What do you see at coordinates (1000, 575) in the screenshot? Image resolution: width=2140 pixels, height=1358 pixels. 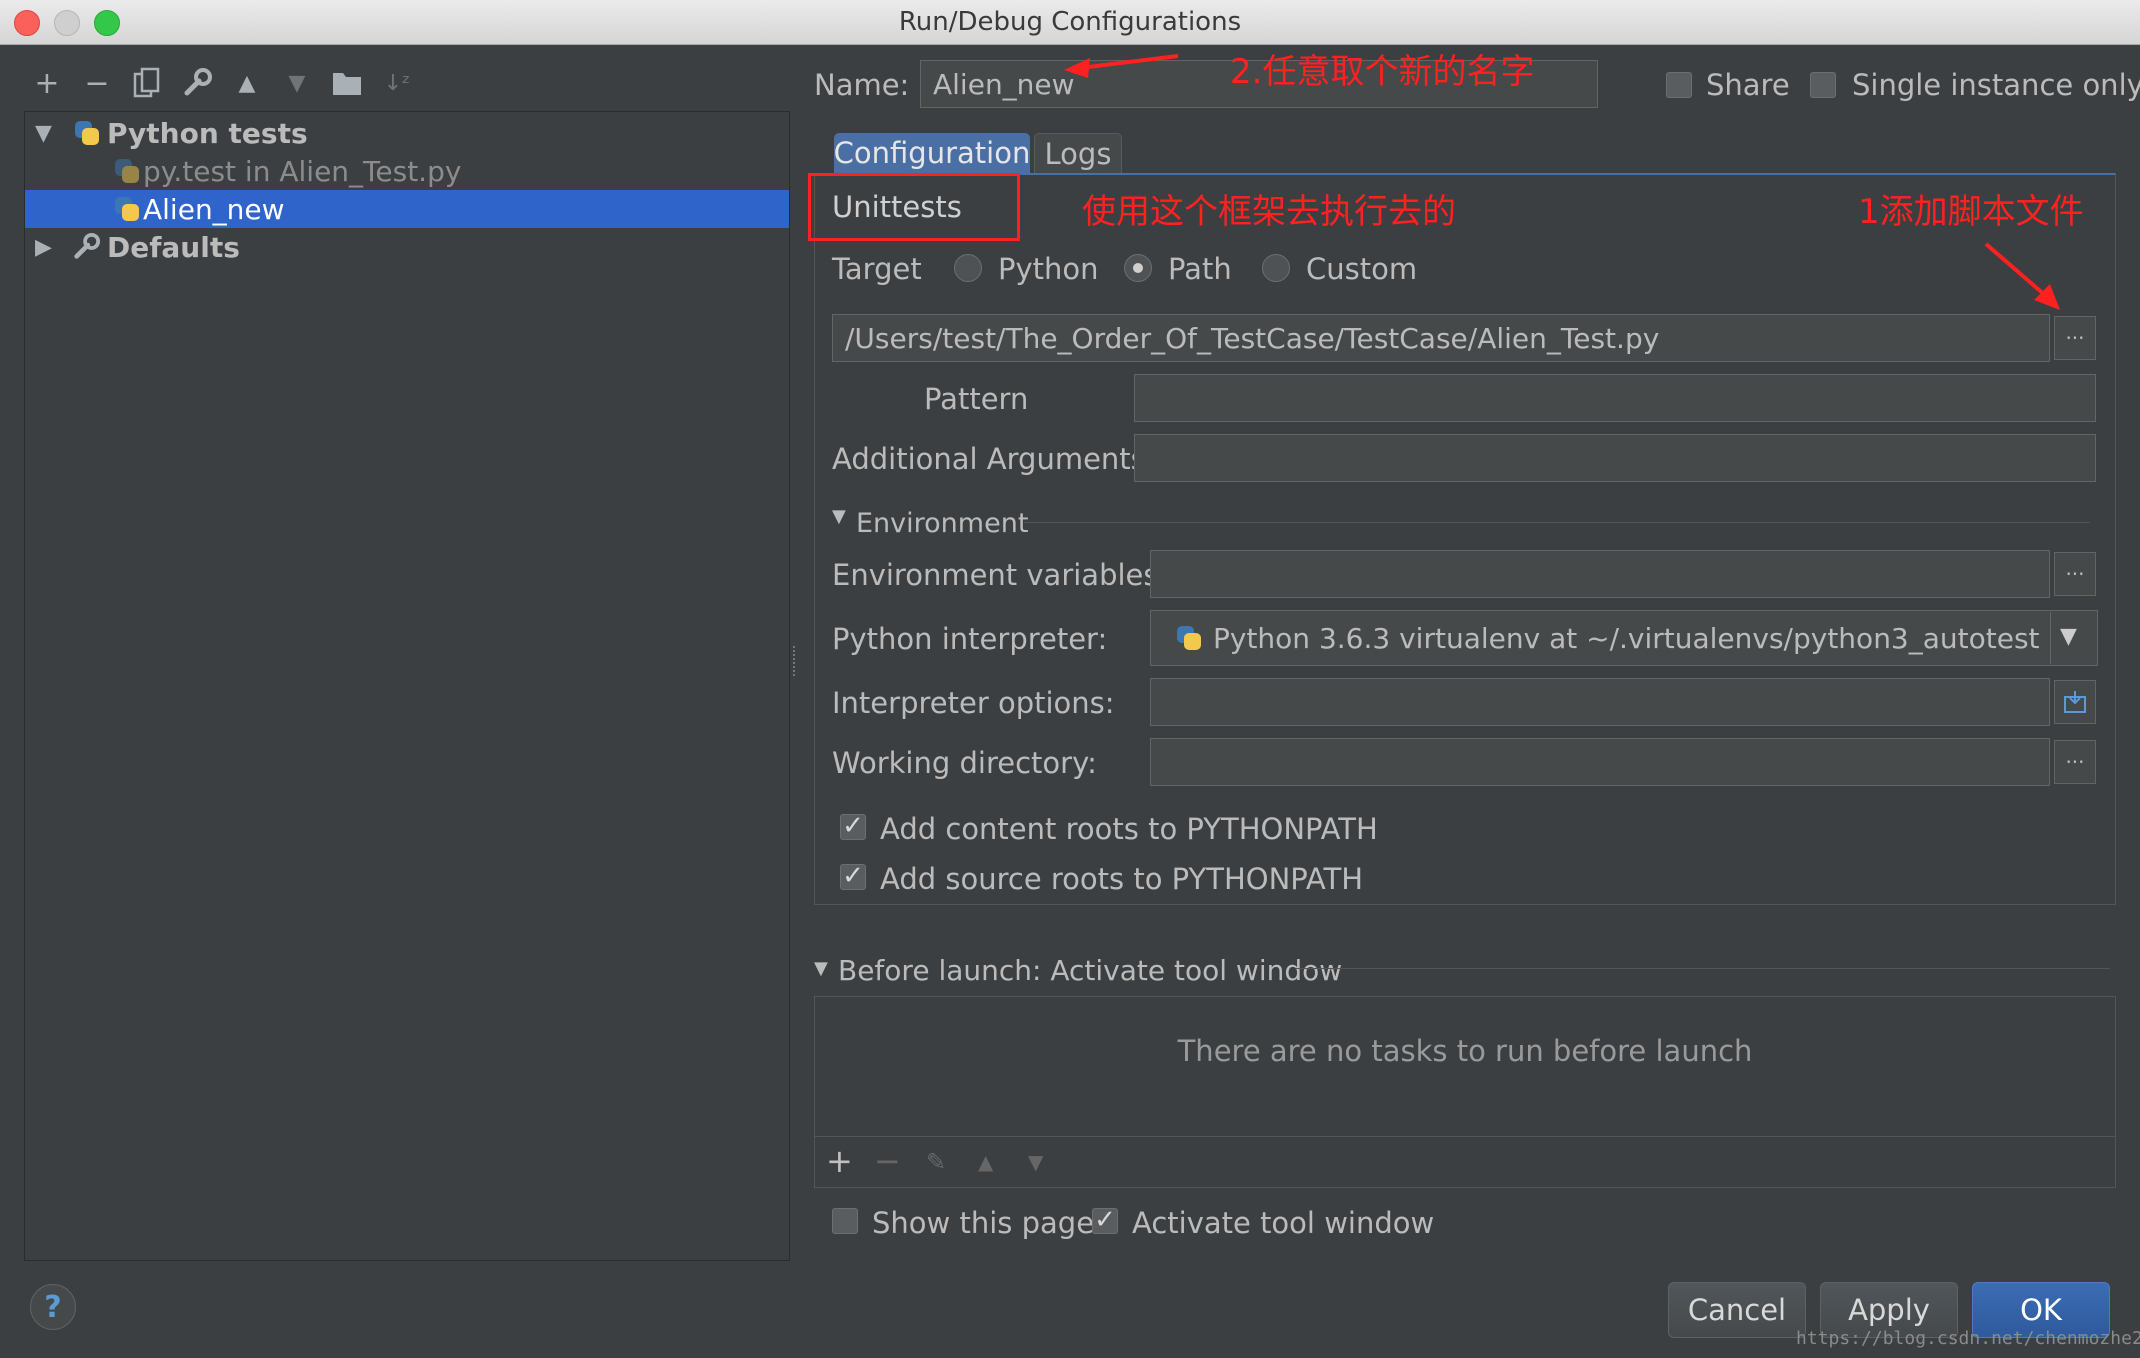 I see `env-vars-label: Environment variables:` at bounding box center [1000, 575].